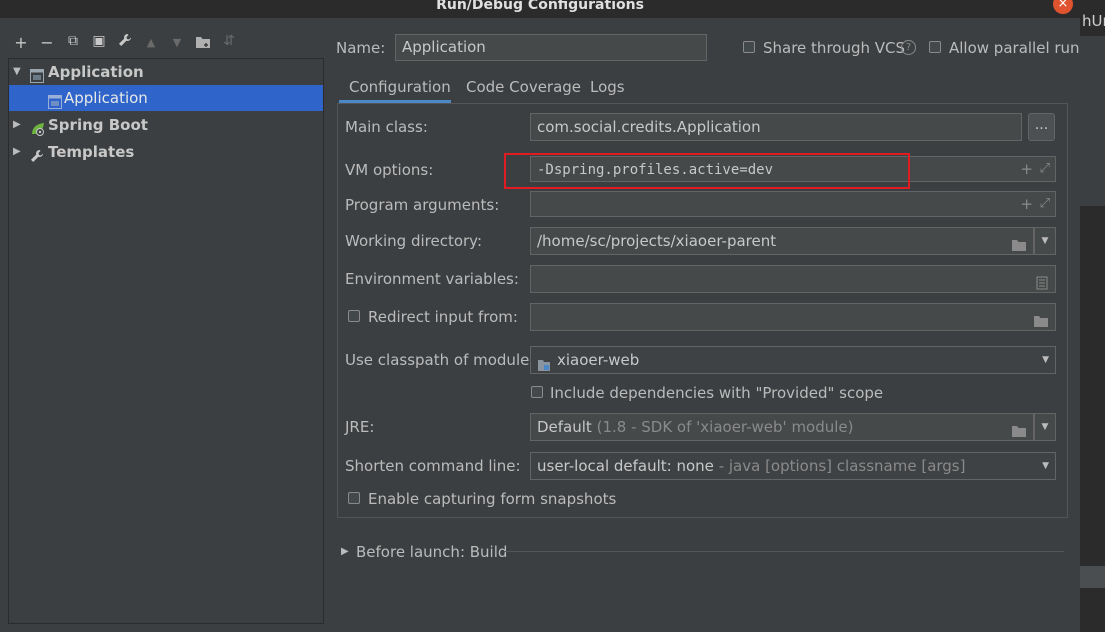 This screenshot has width=1105, height=632. Describe the element at coordinates (433, 466) in the screenshot. I see `shorten-cmd-label: Shorten command line:` at that location.